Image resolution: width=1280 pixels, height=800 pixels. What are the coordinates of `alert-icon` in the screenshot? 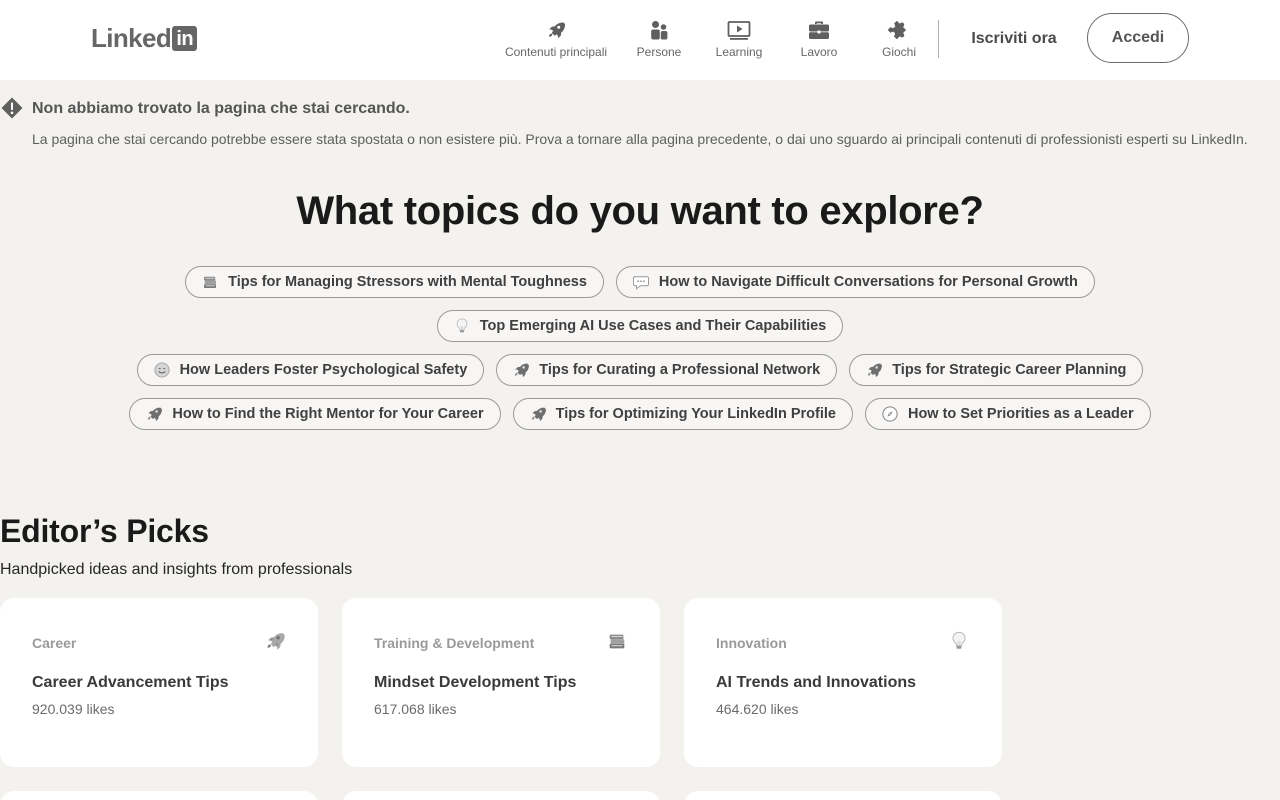 It's located at (12, 108).